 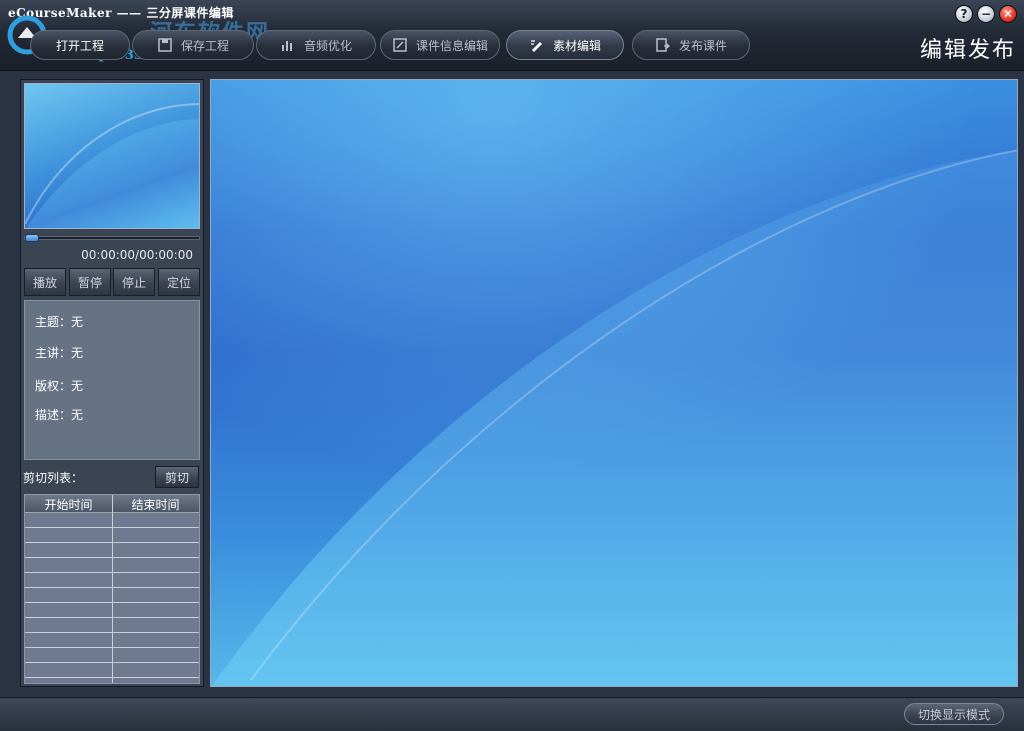 I want to click on stop-button: 停止, so click(x=134, y=282).